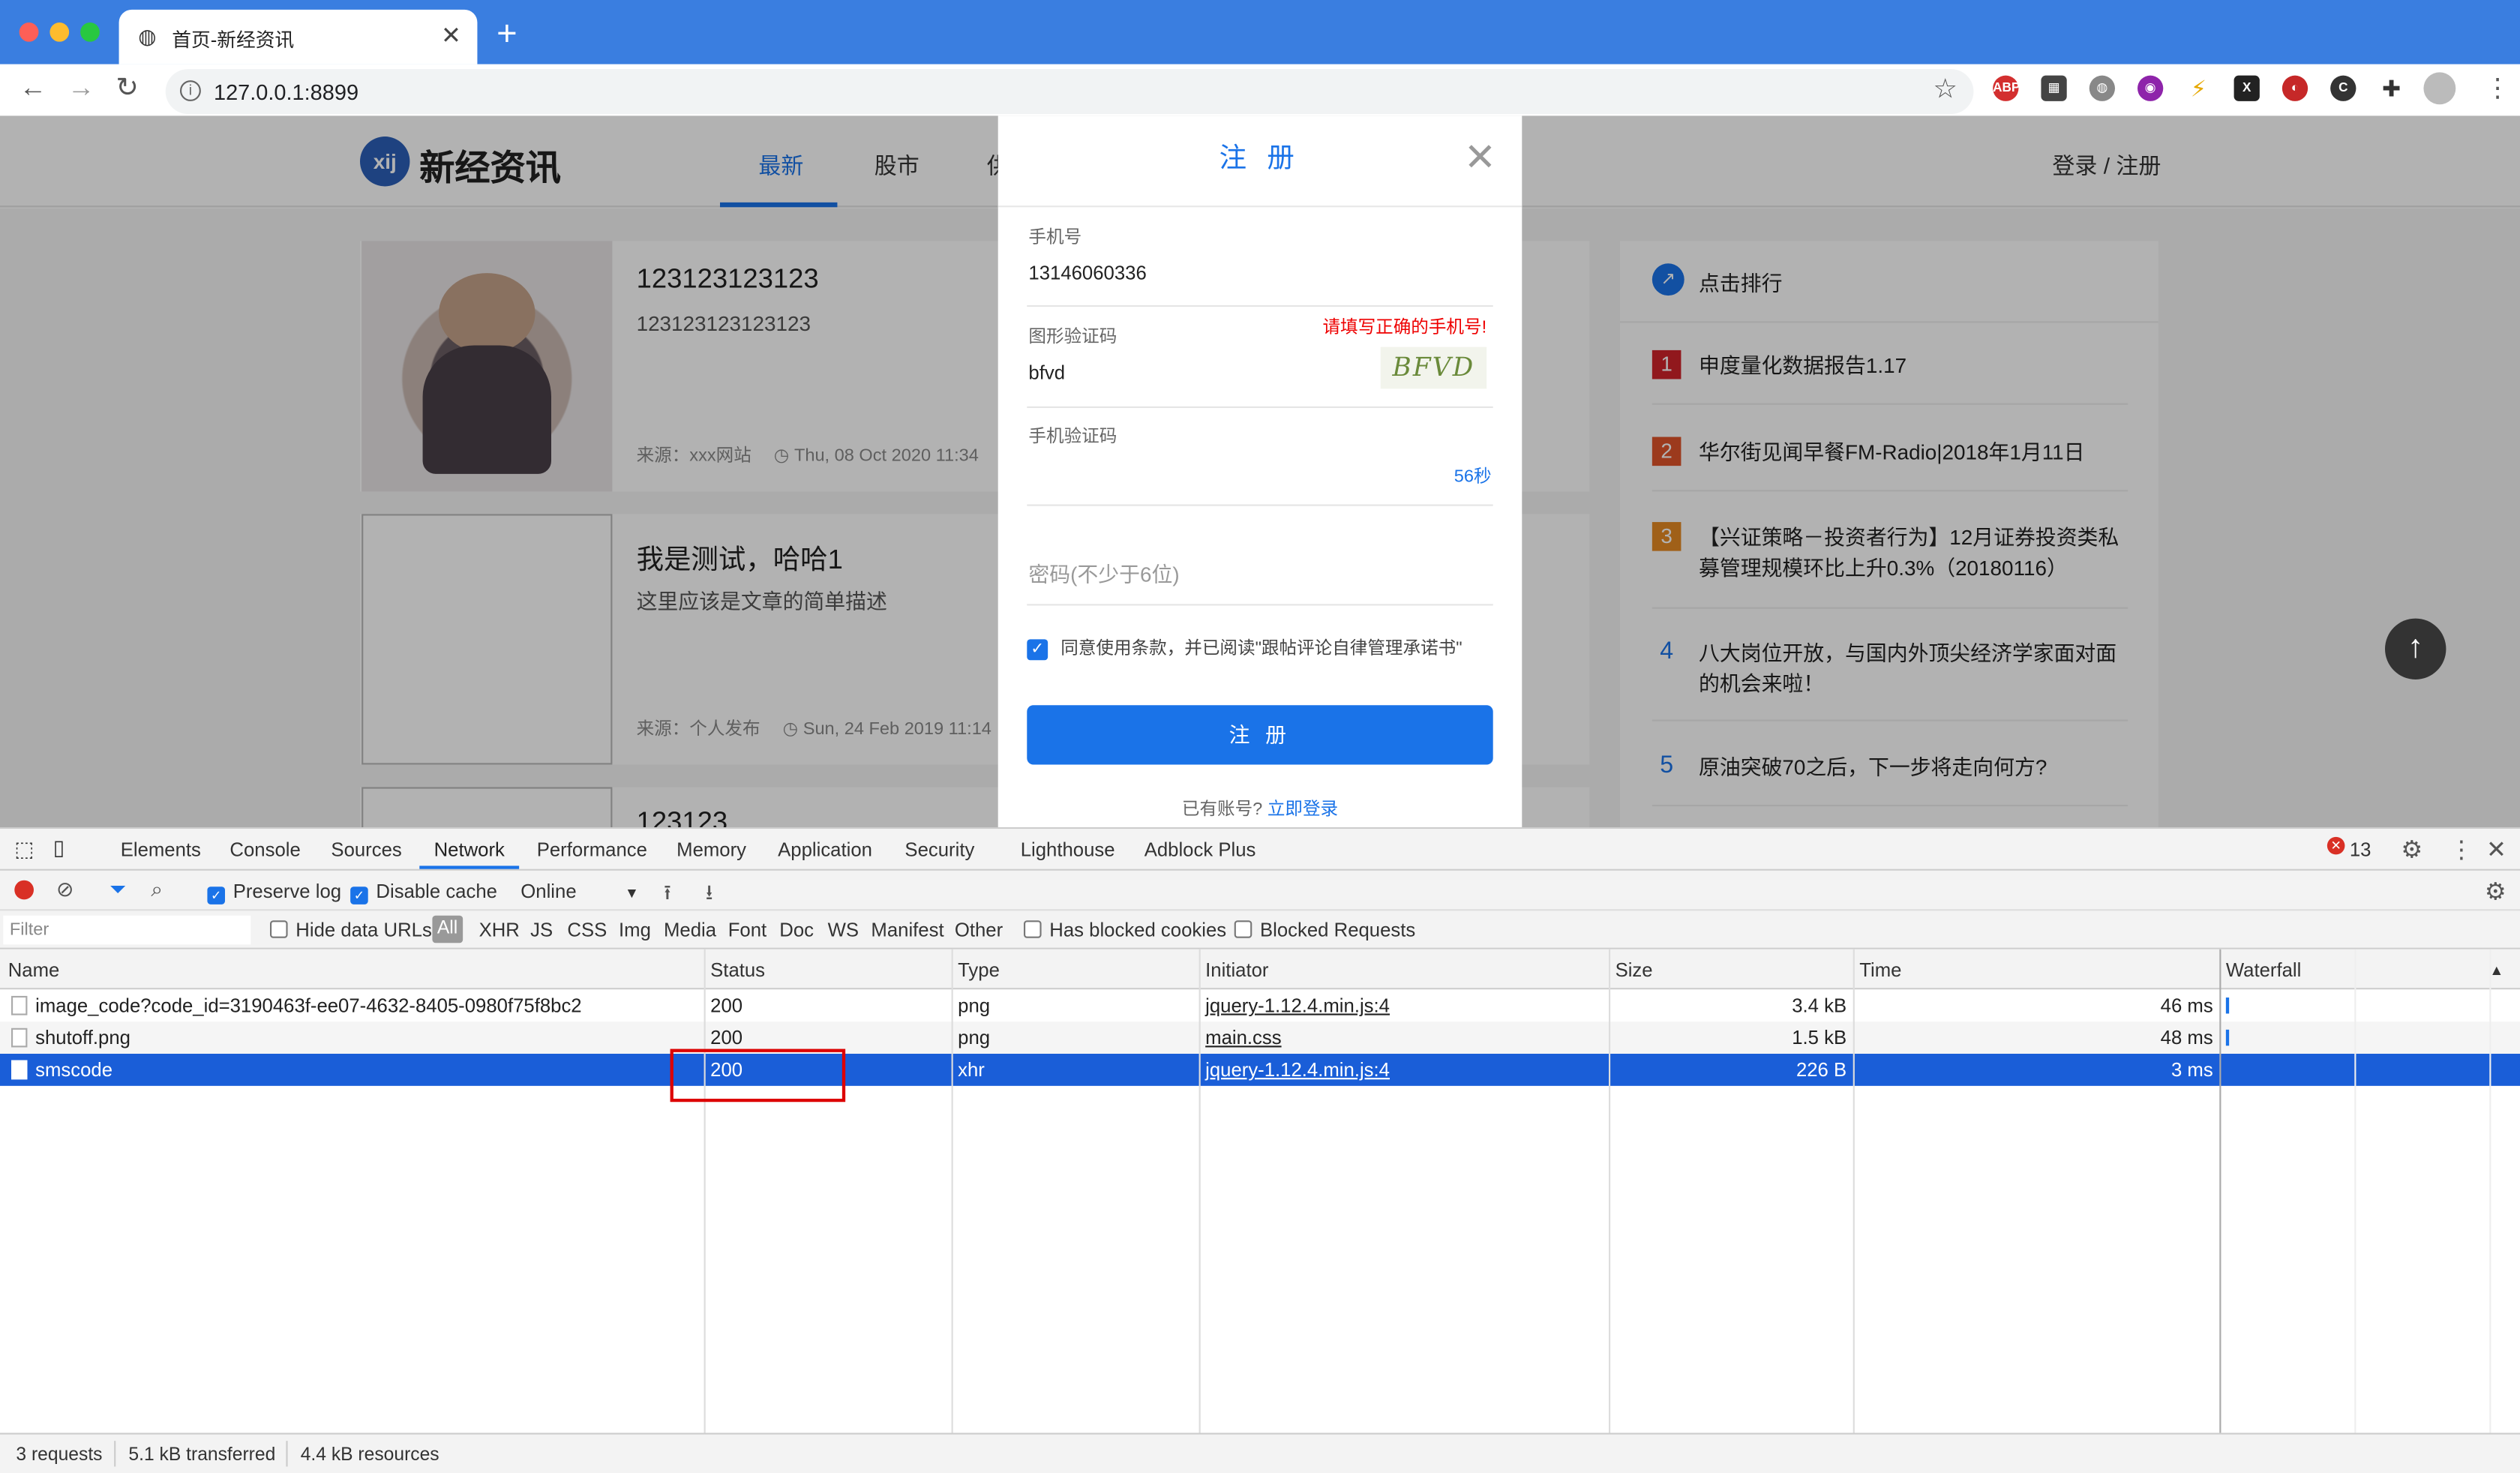 The height and width of the screenshot is (1473, 2520). What do you see at coordinates (29, 32) in the screenshot?
I see `close-window-button` at bounding box center [29, 32].